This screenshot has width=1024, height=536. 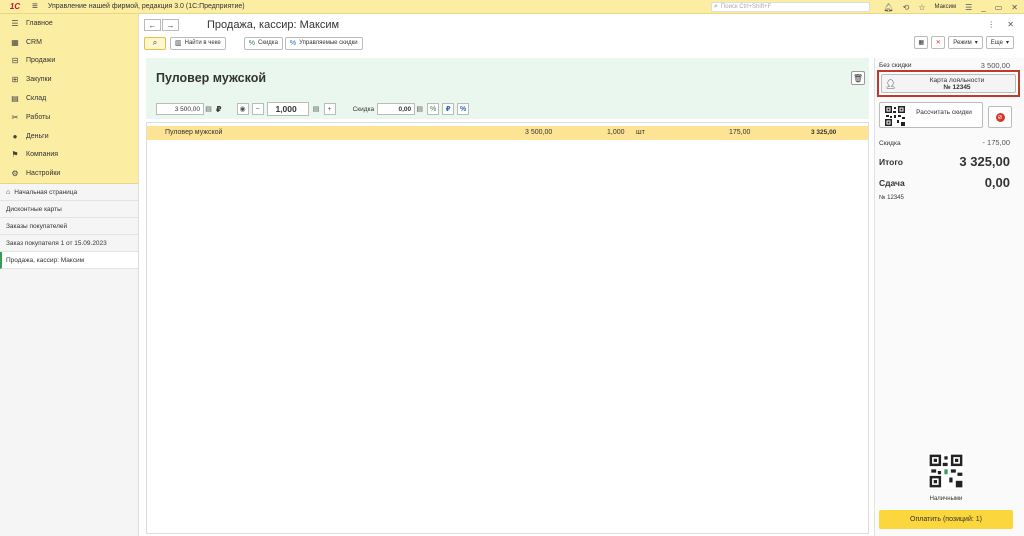 What do you see at coordinates (740, 132) in the screenshot?
I see `row-discount: 175,00` at bounding box center [740, 132].